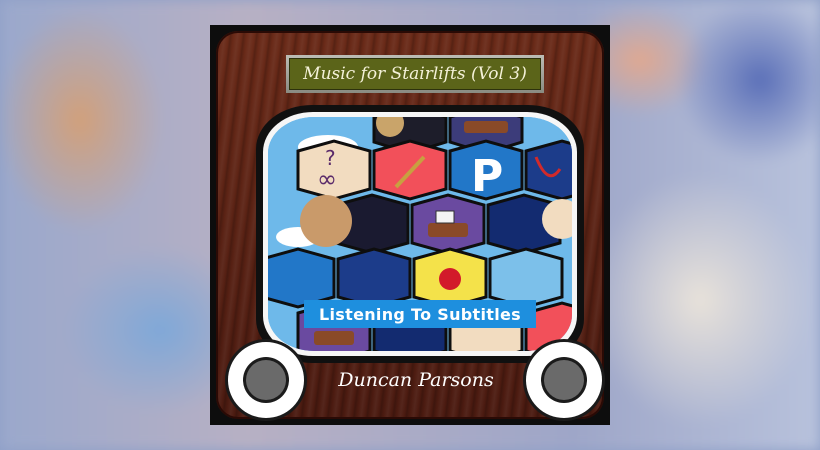 The image size is (820, 450). What do you see at coordinates (526, 278) in the screenshot?
I see `hex-tile-sky` at bounding box center [526, 278].